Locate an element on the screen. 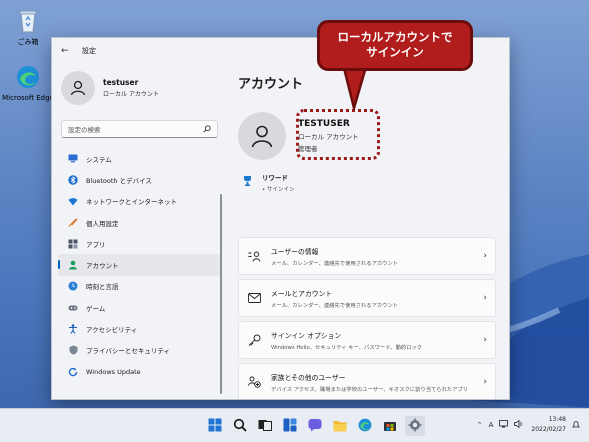 Image resolution: width=589 pixels, height=442 pixels. sidebar-item-label: 個人用設定 is located at coordinates (102, 223).